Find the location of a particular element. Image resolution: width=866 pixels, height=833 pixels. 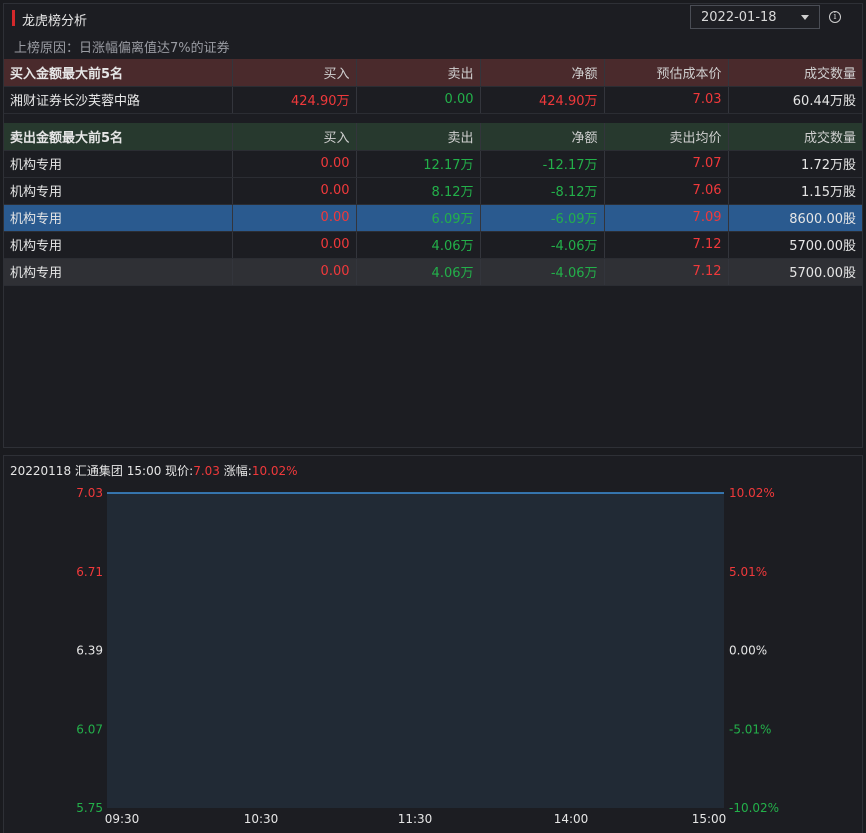

x-tick-label: 11:30 is located at coordinates (415, 819).